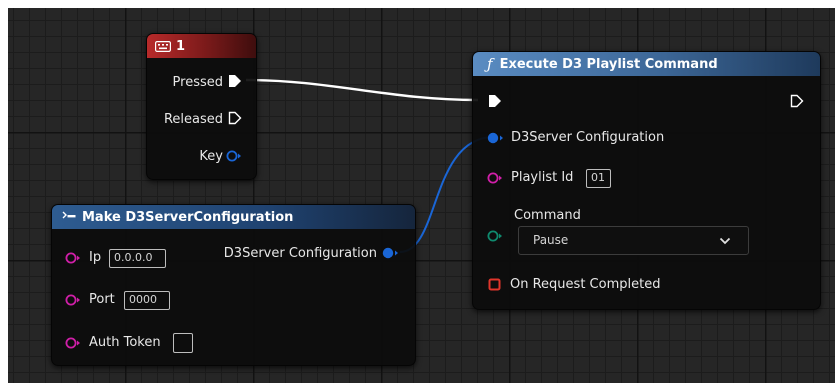 This screenshot has height=383, width=835. I want to click on exec-out-pin, so click(797, 101).